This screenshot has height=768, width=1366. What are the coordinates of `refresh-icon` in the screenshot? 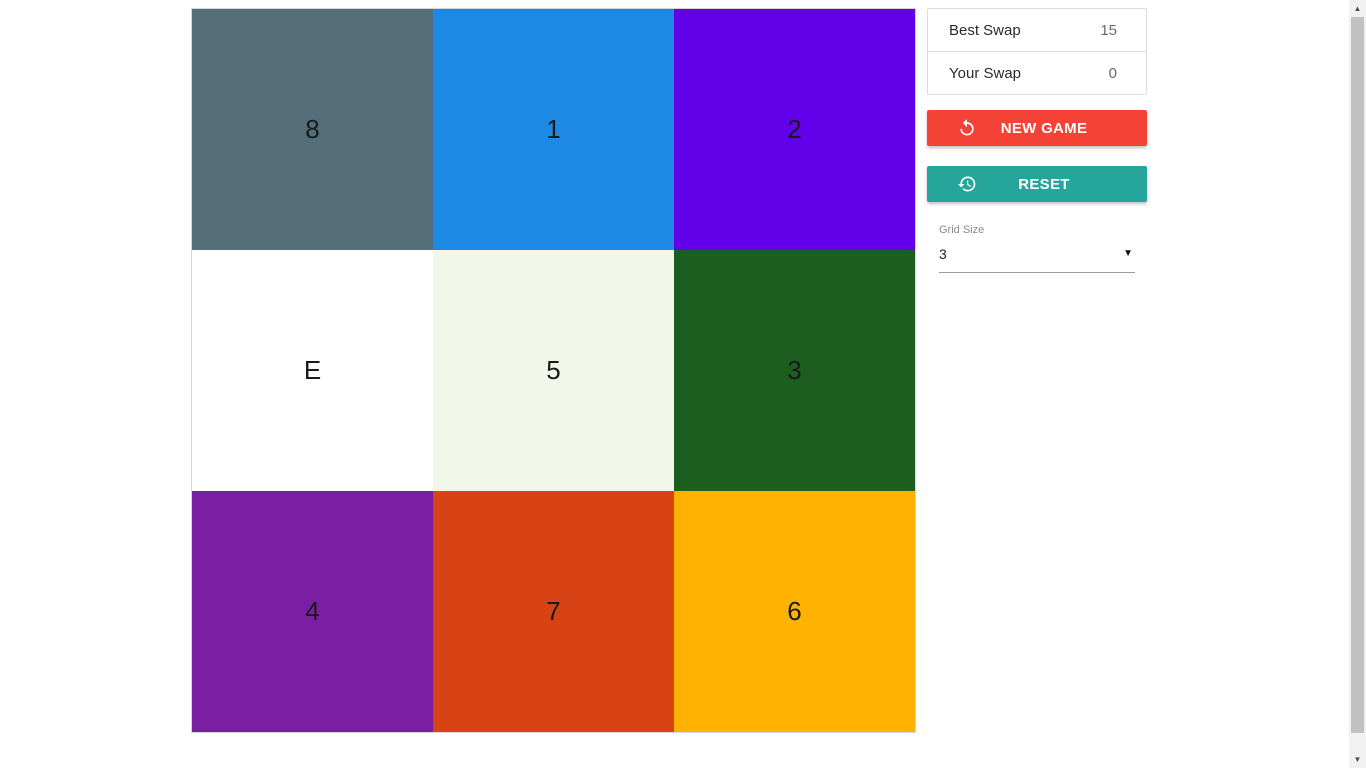 It's located at (967, 127).